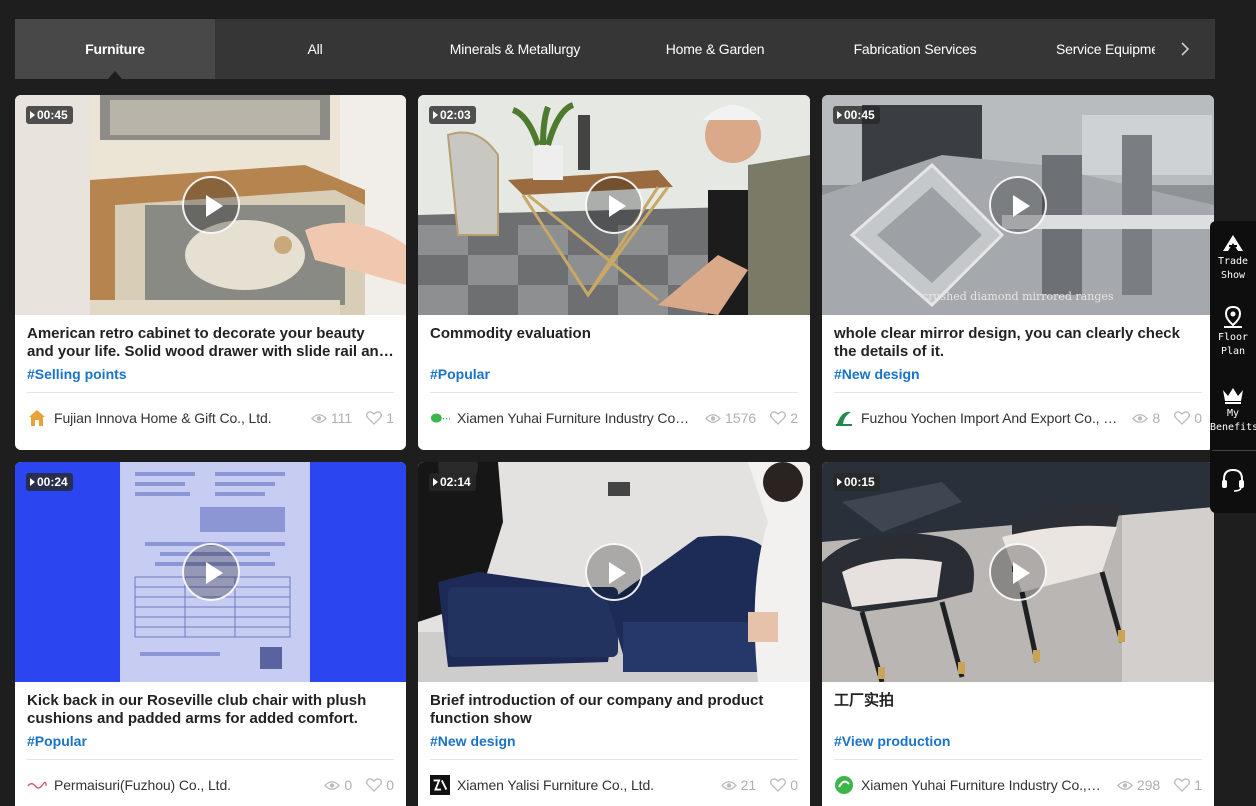 The height and width of the screenshot is (806, 1256). What do you see at coordinates (582, 785) in the screenshot?
I see `company-name: Xiamen Yalisi Furniture Co., Ltd.` at bounding box center [582, 785].